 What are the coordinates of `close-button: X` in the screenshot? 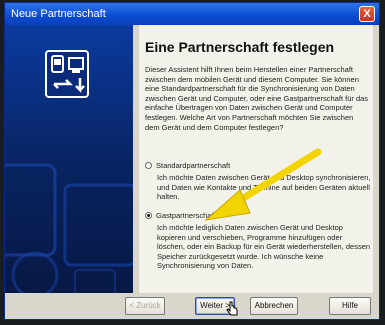 It's located at (367, 14).